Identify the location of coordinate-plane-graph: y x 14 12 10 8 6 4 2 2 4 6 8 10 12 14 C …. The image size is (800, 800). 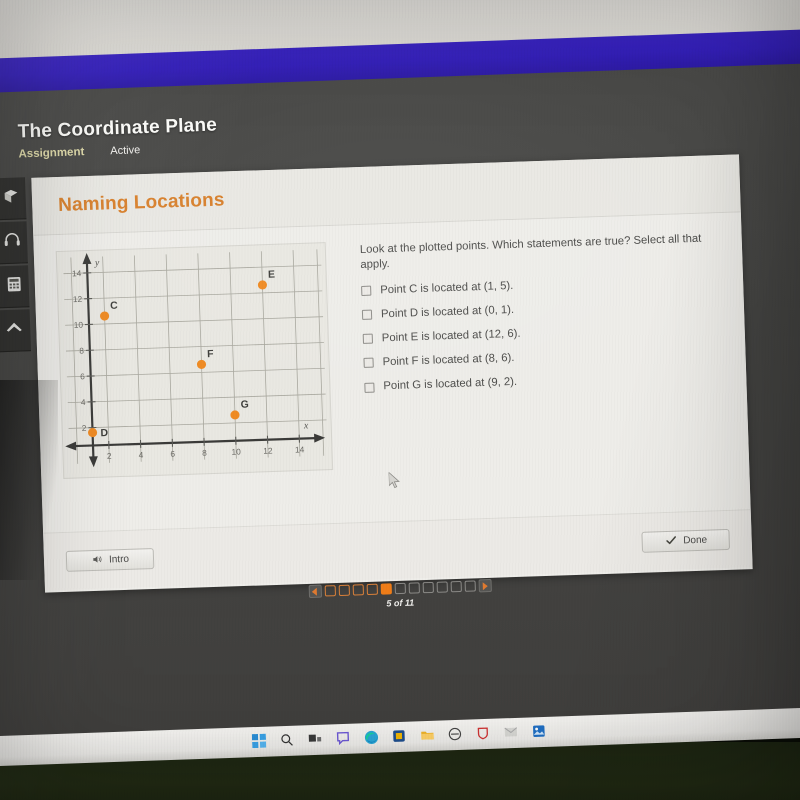
(194, 360).